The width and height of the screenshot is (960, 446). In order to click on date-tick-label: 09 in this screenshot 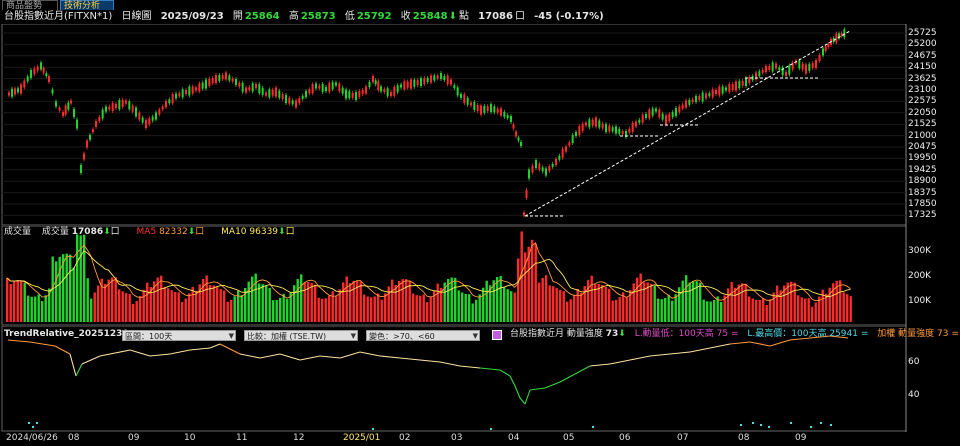, I will do `click(801, 438)`.